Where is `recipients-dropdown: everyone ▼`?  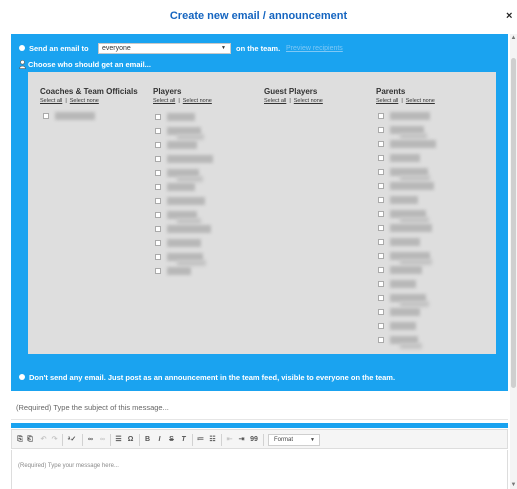 recipients-dropdown: everyone ▼ is located at coordinates (164, 48).